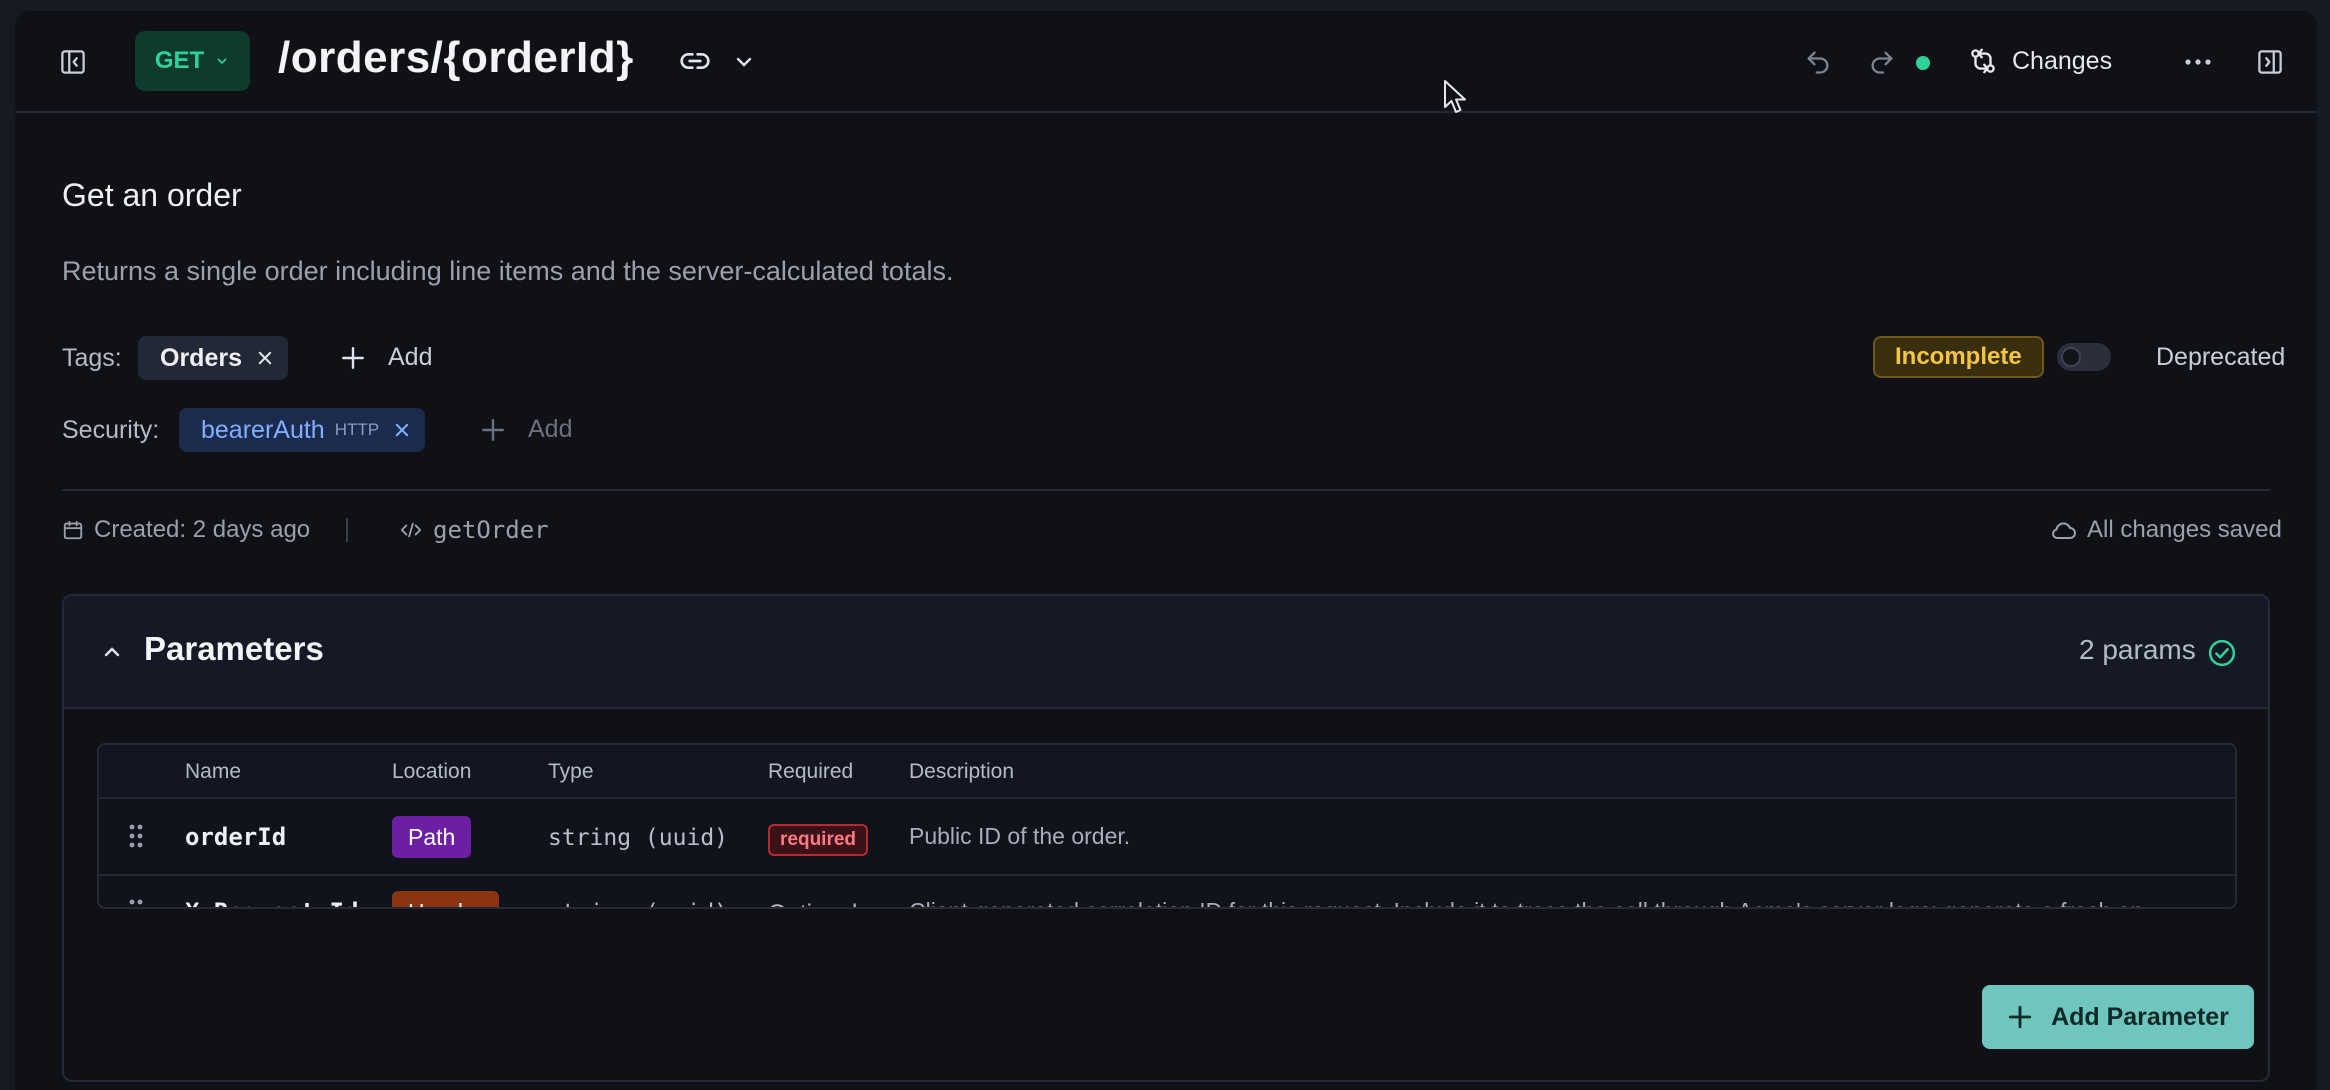 The image size is (2330, 1090). What do you see at coordinates (92, 358) in the screenshot?
I see `tags-label: Tags:` at bounding box center [92, 358].